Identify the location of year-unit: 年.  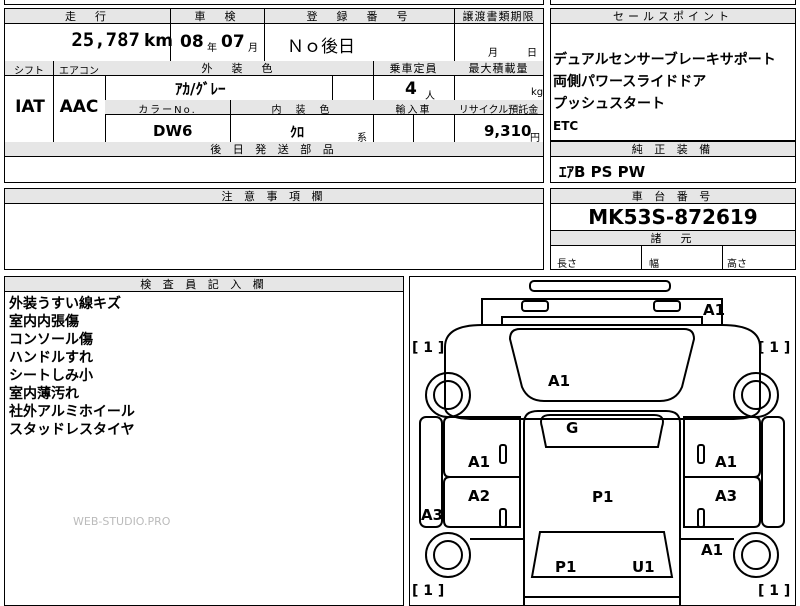
(212, 48).